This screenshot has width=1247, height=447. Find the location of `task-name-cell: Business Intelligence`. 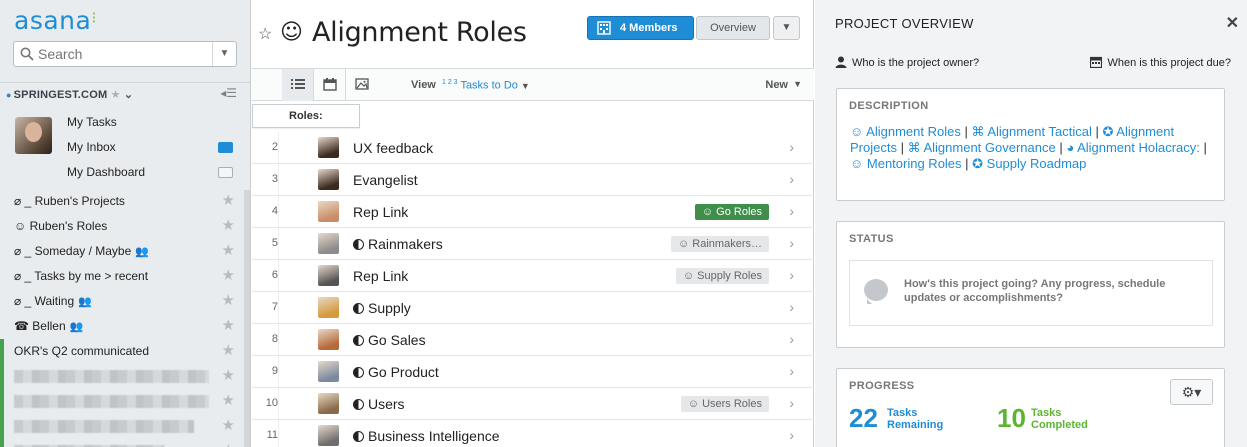

task-name-cell: Business Intelligence is located at coordinates (426, 436).